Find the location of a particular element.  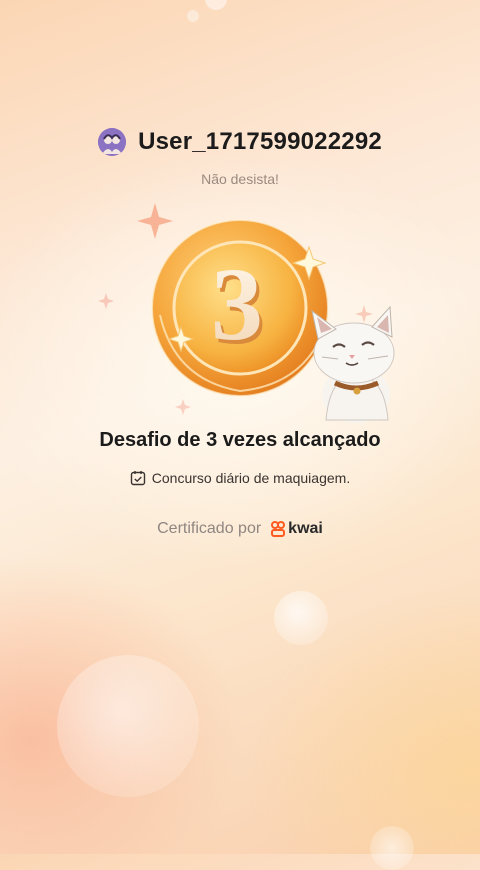

contest-info: Concurso diário de maquiagem. is located at coordinates (240, 478).